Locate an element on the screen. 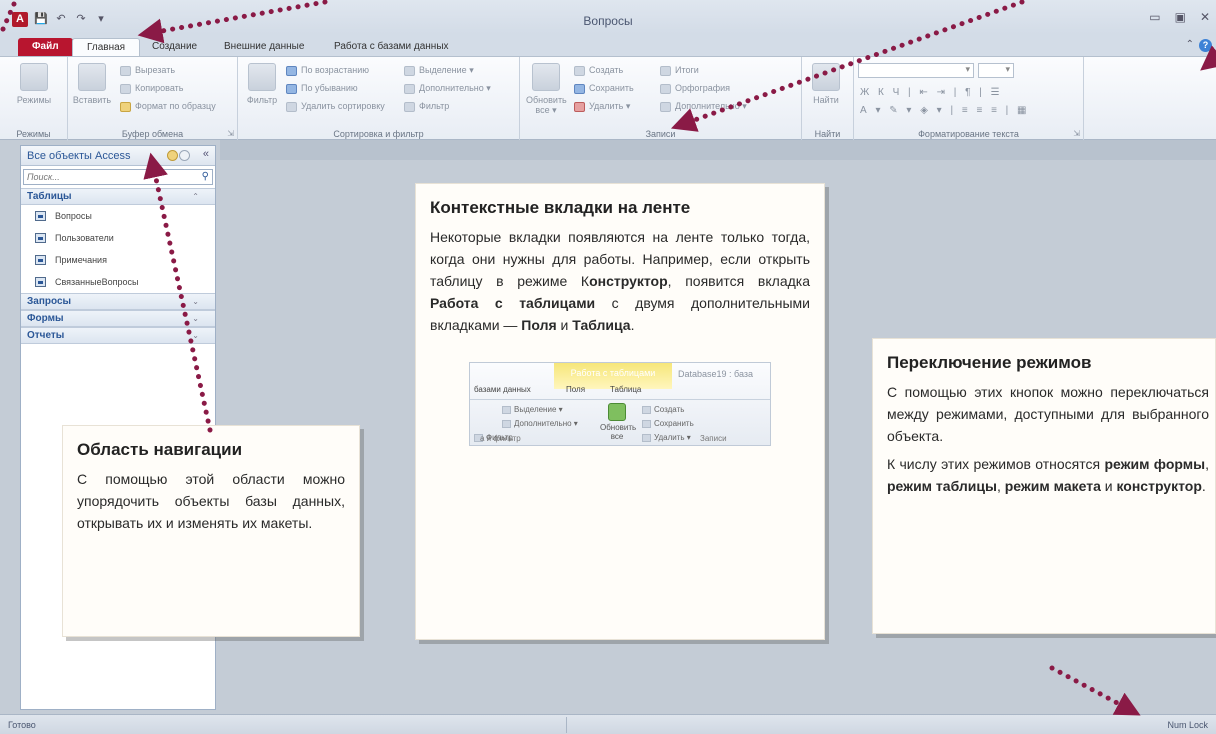 This screenshot has height=734, width=1216. tab-home: Главная is located at coordinates (106, 47).